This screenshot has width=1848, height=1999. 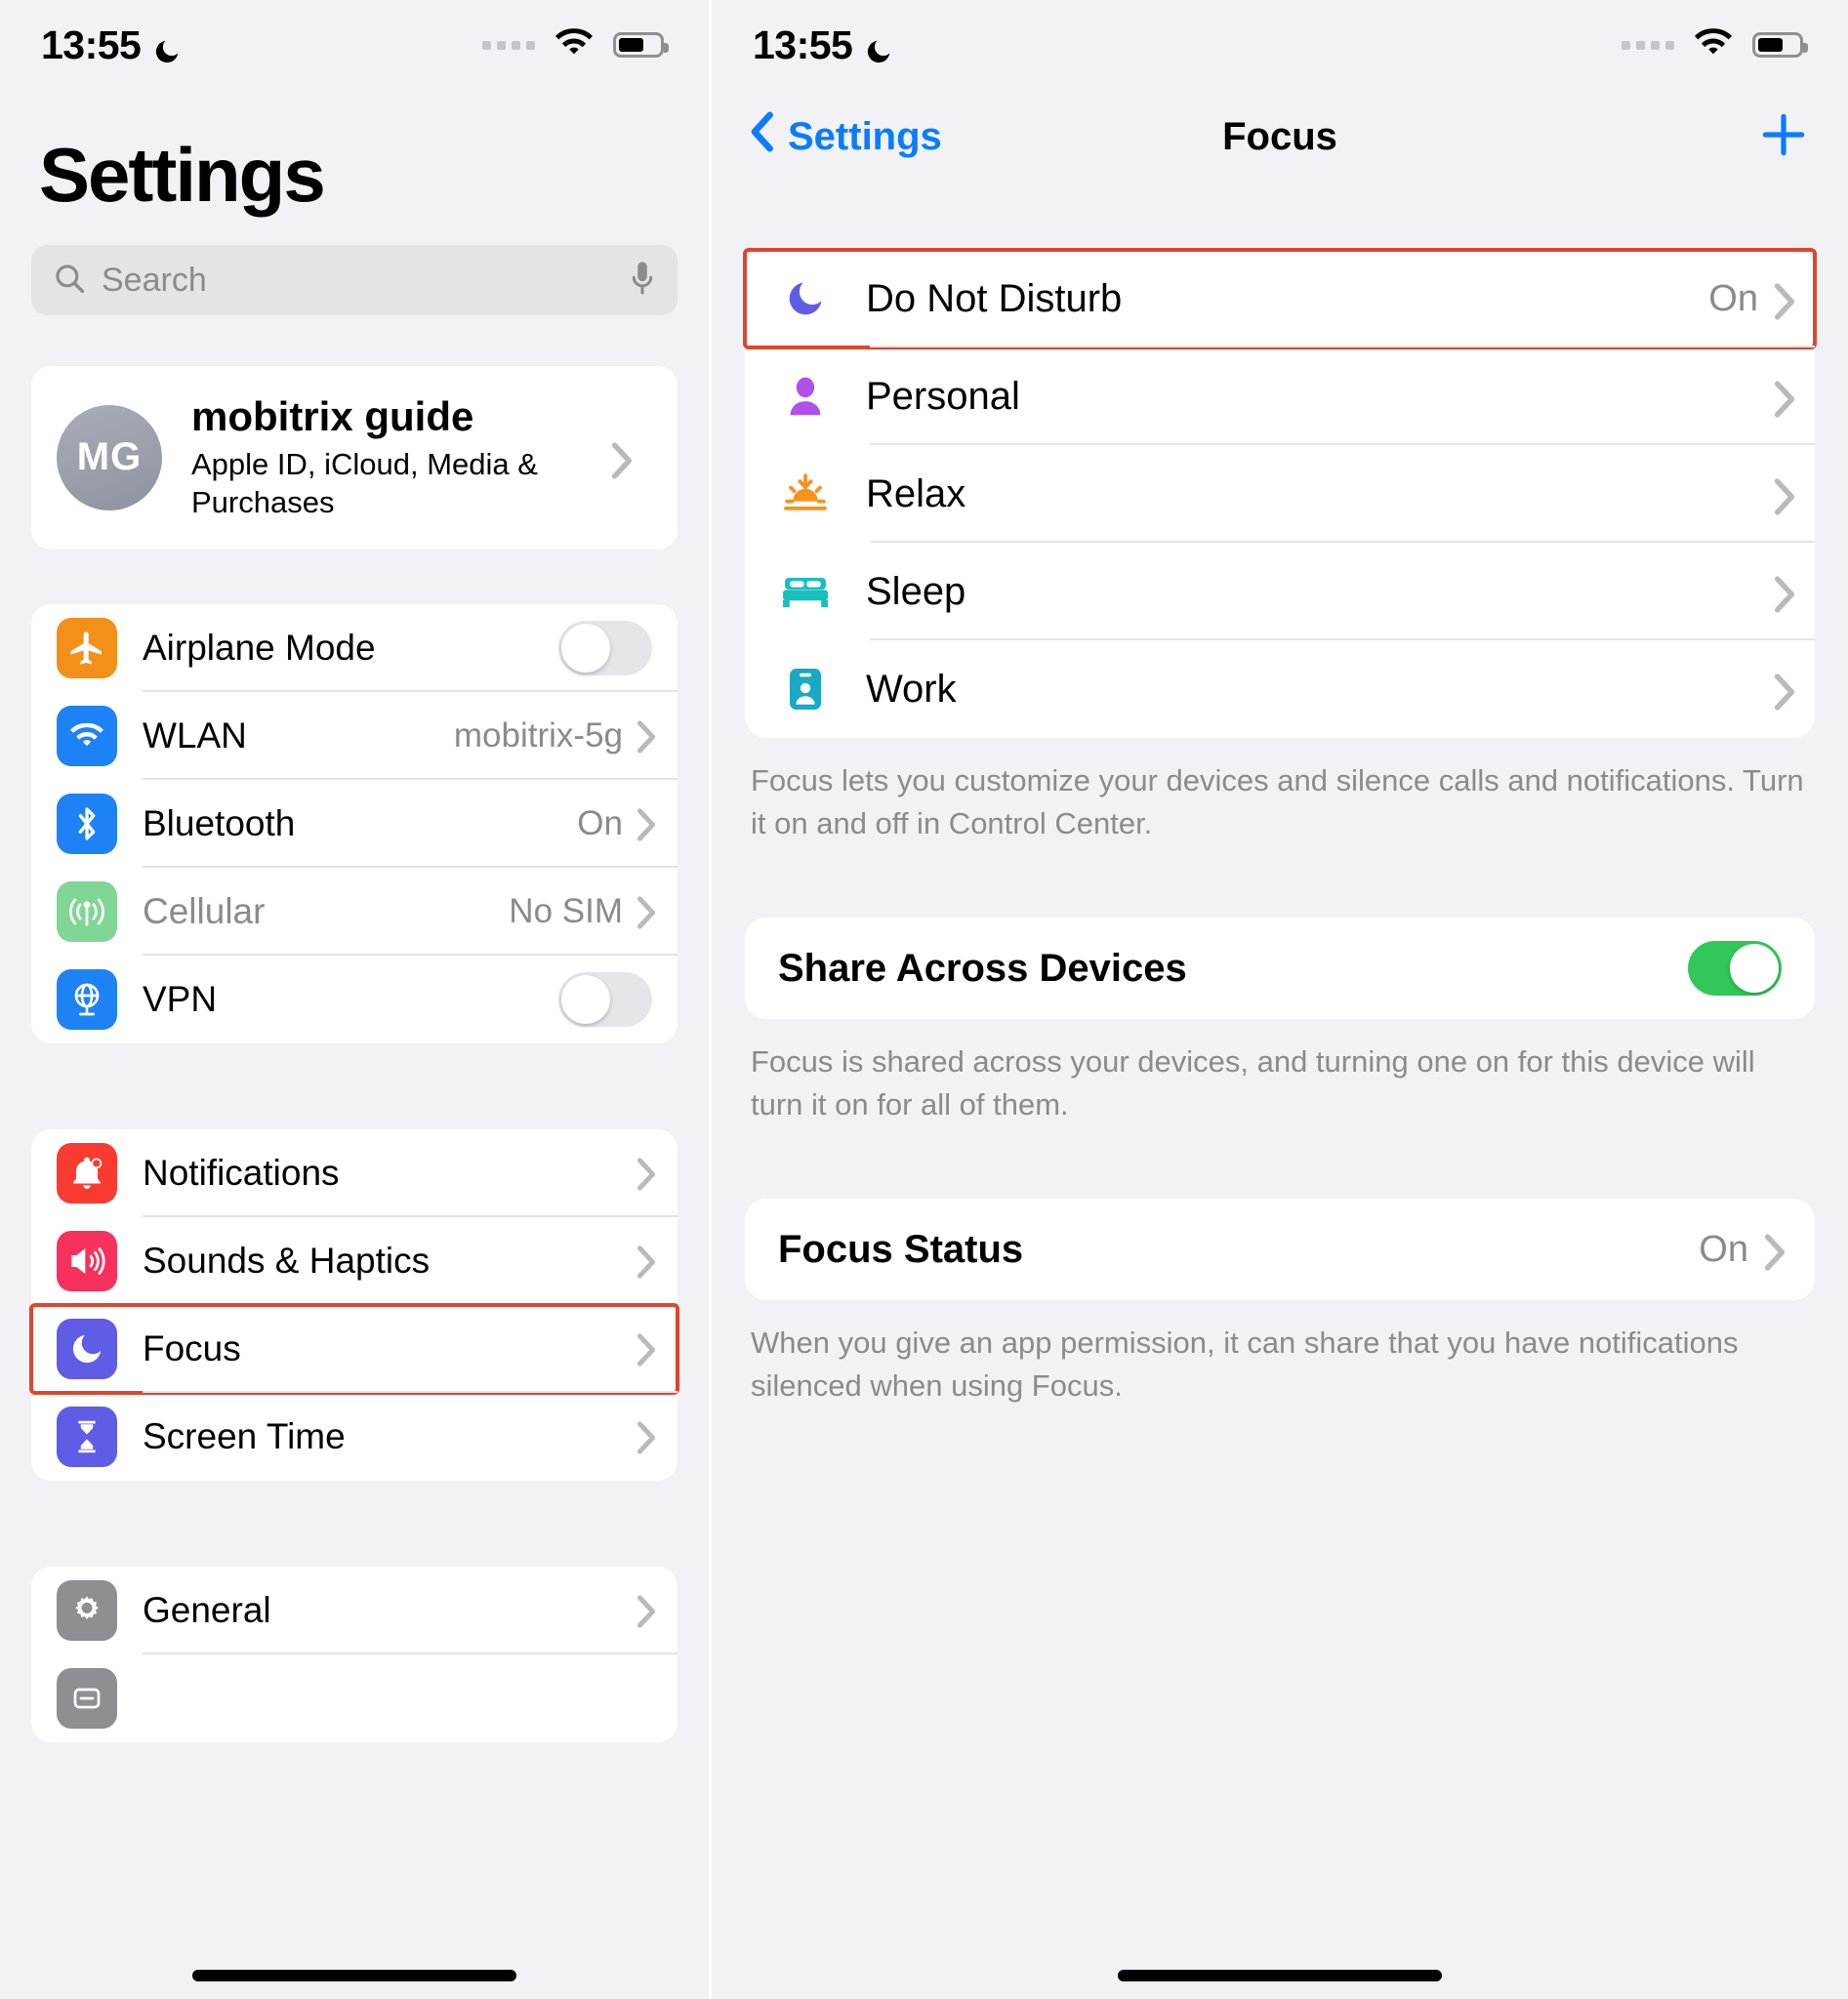 What do you see at coordinates (69, 281) in the screenshot?
I see `search-icon` at bounding box center [69, 281].